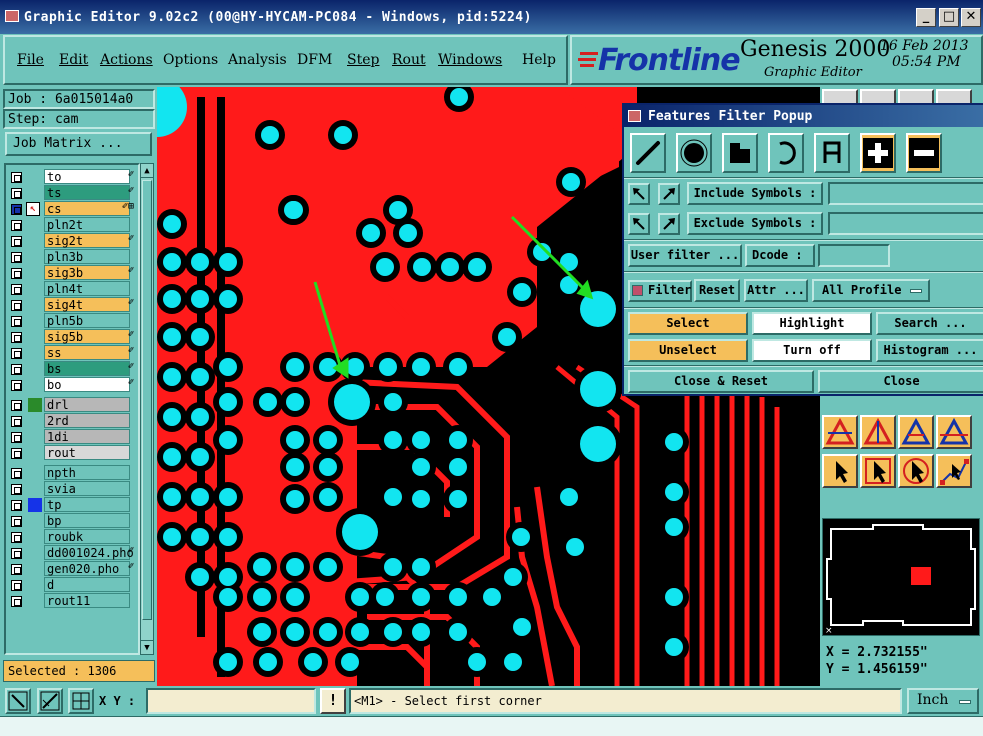 The width and height of the screenshot is (983, 736). What do you see at coordinates (409, 60) in the screenshot?
I see `menu-rout: Rout` at bounding box center [409, 60].